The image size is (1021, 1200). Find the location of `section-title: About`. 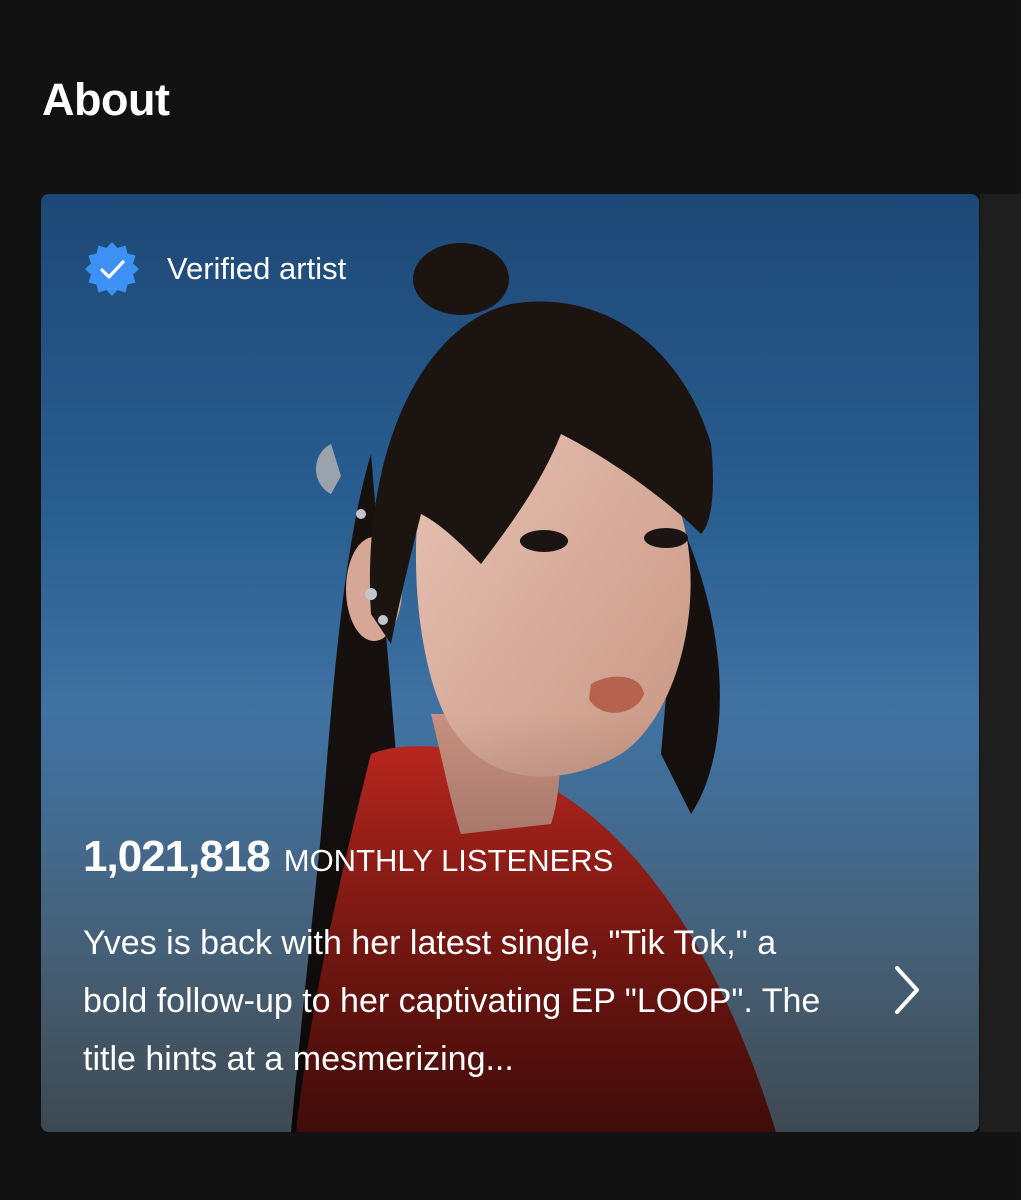

section-title: About is located at coordinates (106, 99).